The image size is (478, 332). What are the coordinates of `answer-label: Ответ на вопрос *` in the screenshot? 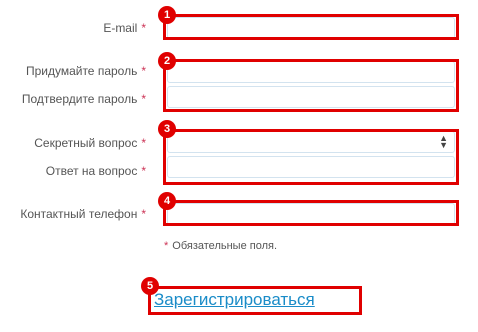 It's located at (95, 171).